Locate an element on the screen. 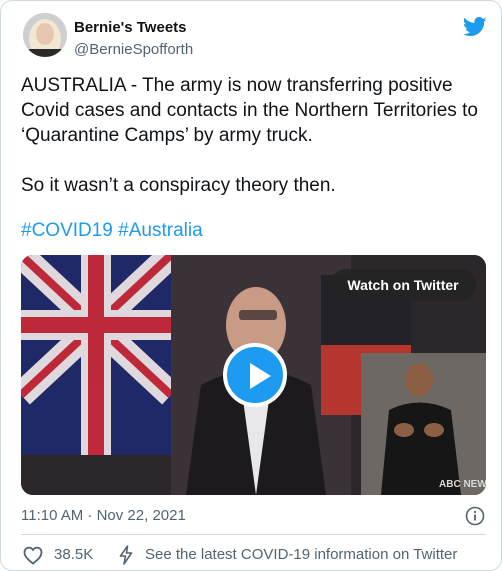 The width and height of the screenshot is (502, 571). author-name: Bernie's Tweets is located at coordinates (130, 27).